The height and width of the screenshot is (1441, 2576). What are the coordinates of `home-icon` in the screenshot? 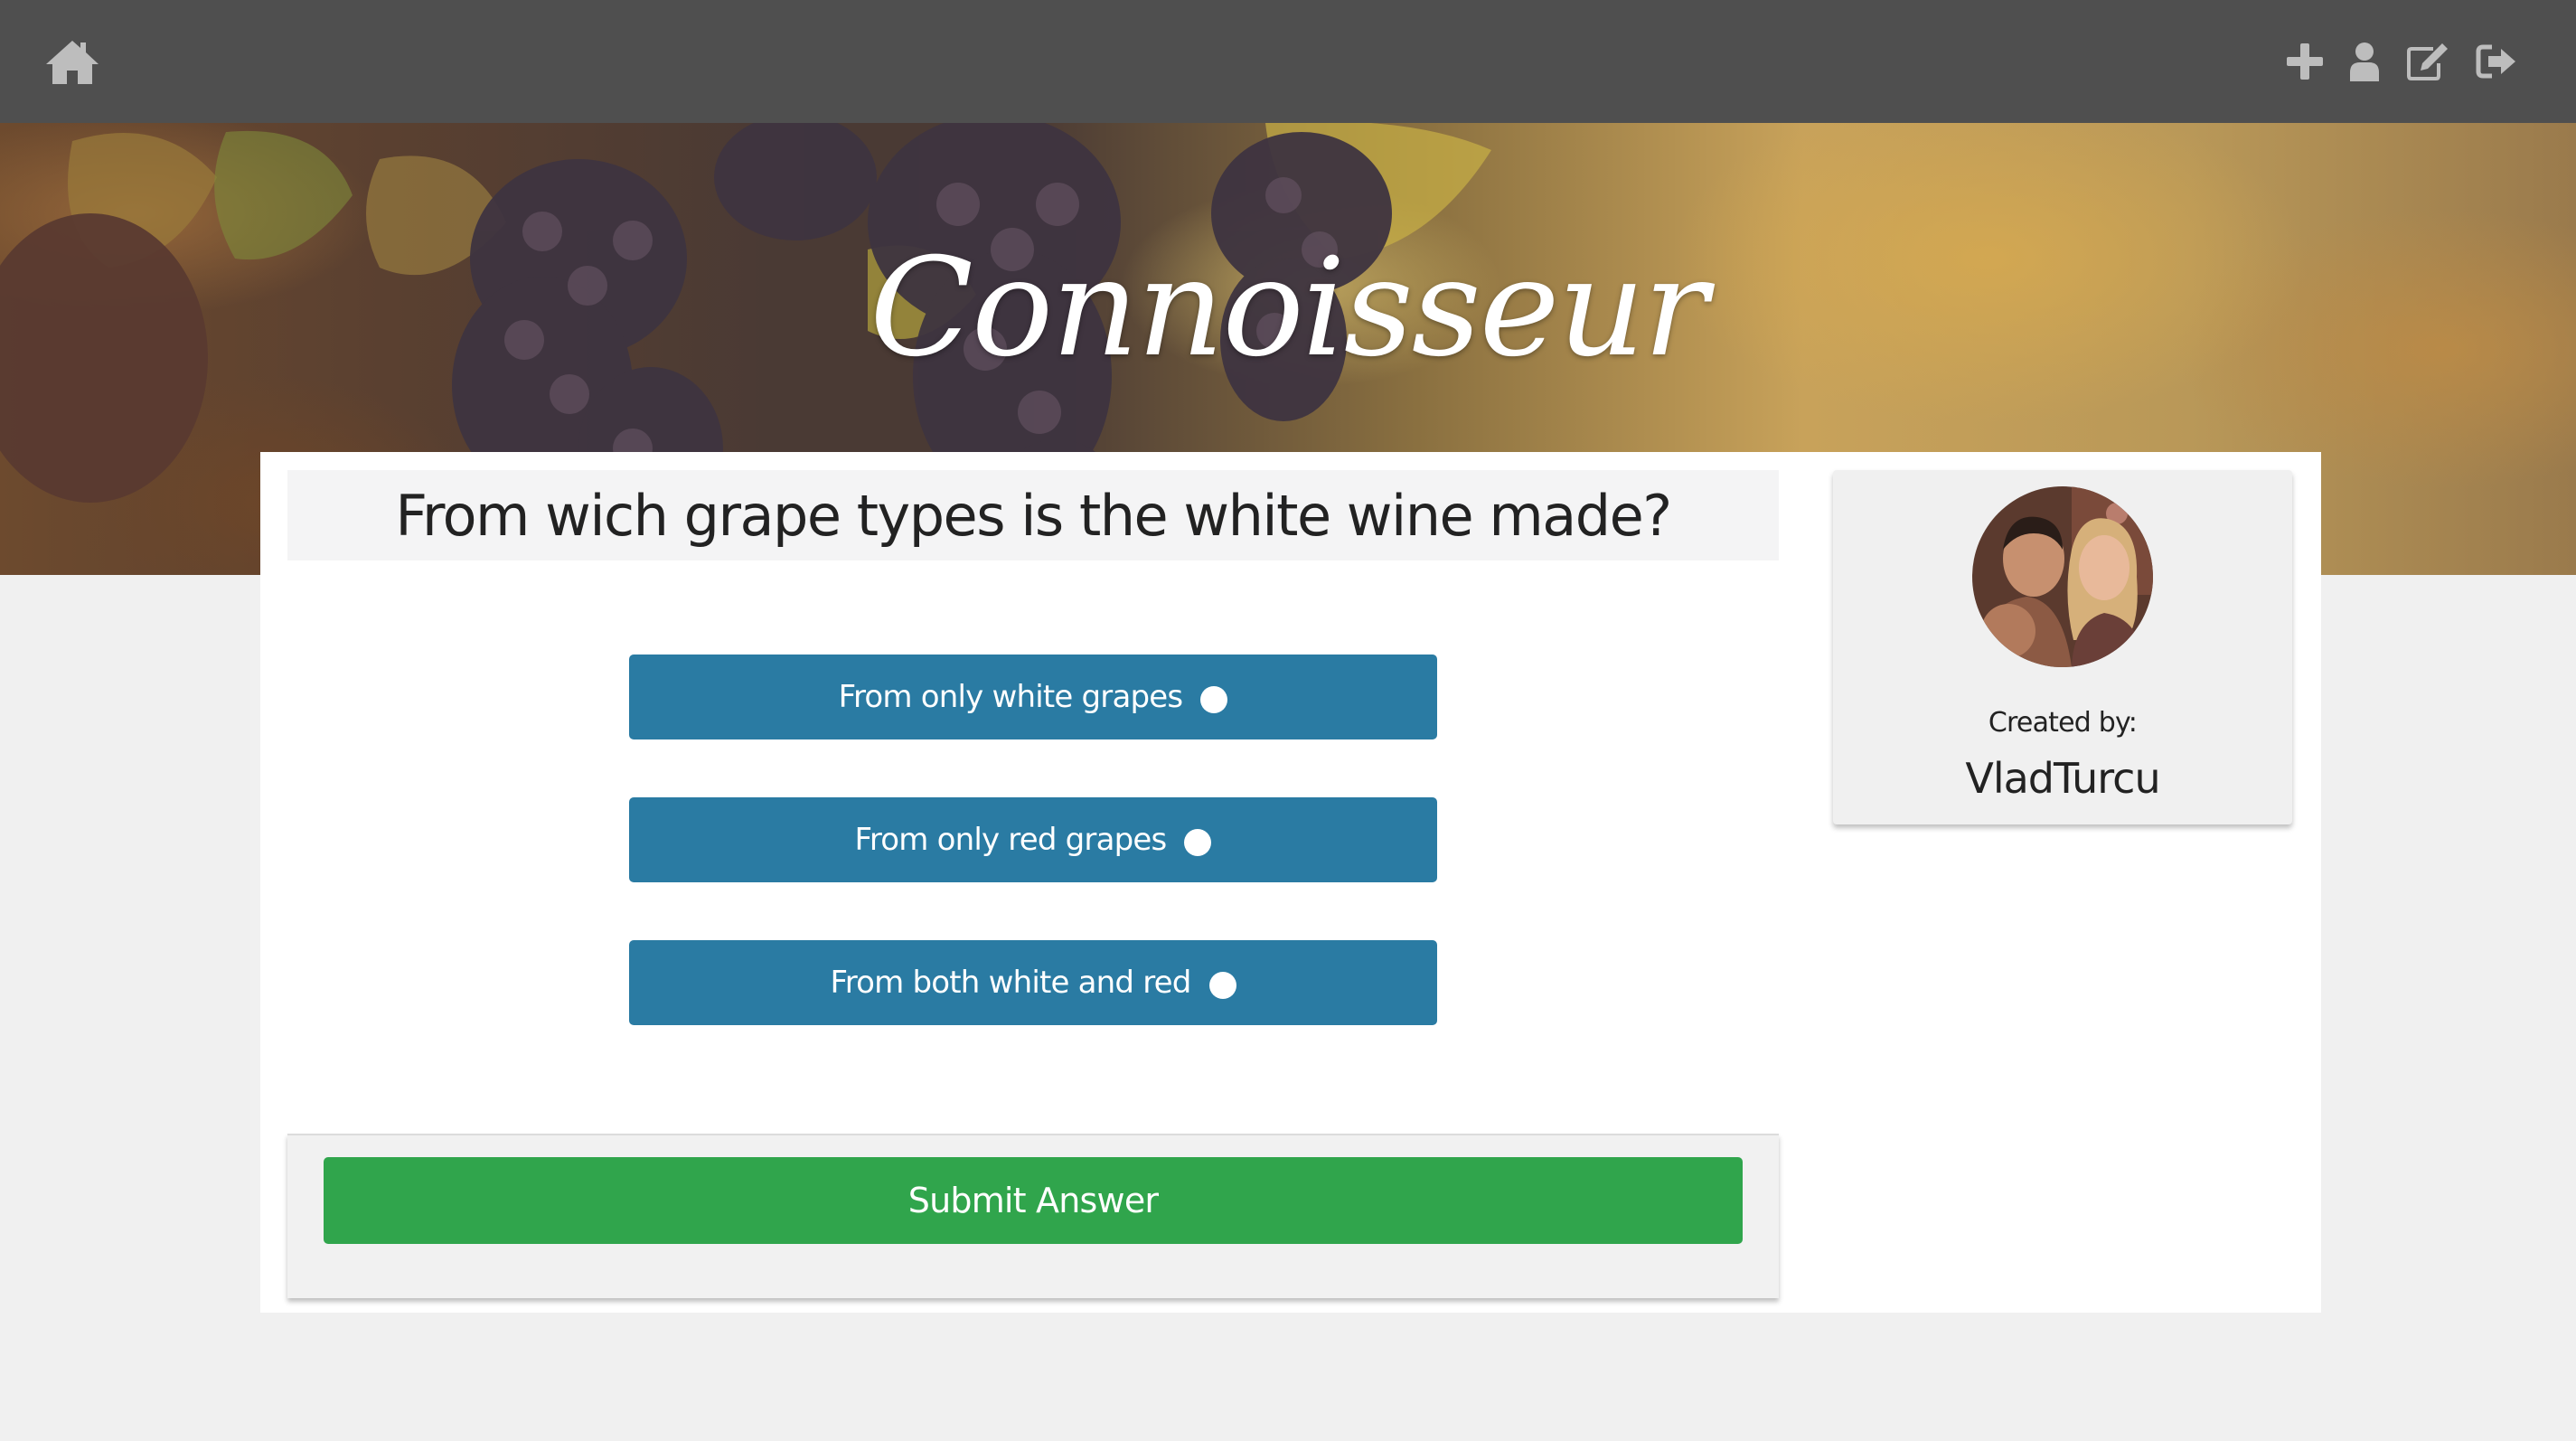 It's located at (73, 62).